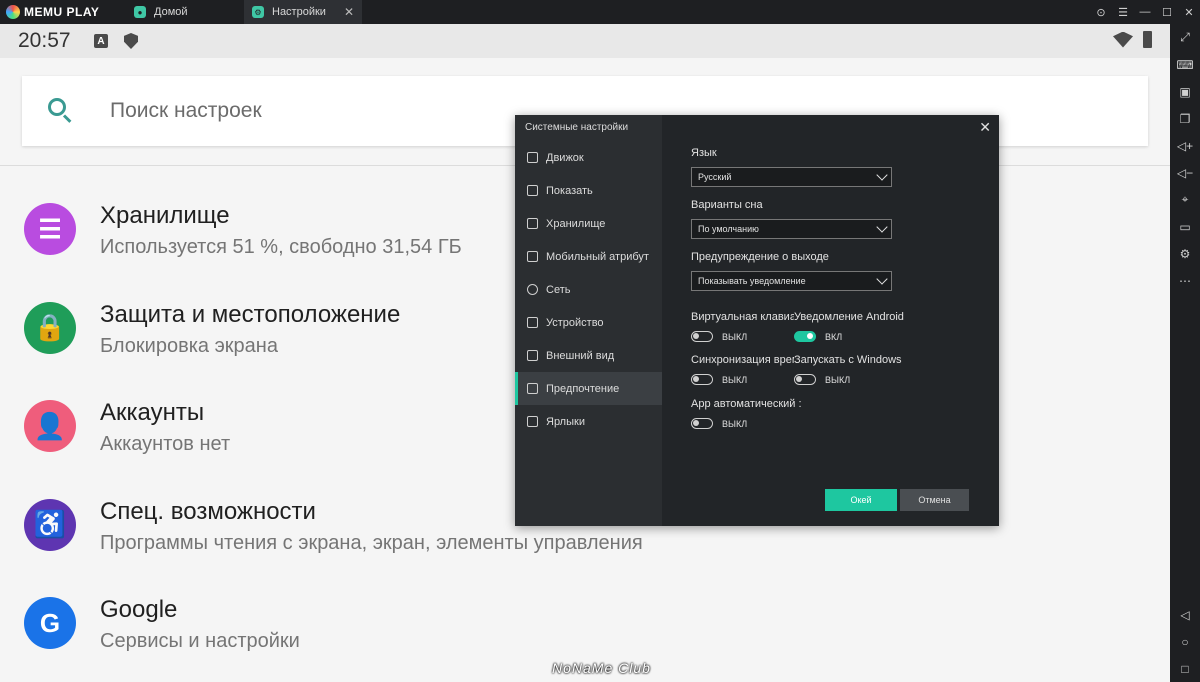  Describe the element at coordinates (1123, 12) in the screenshot. I see `menu-icon: ☰` at that location.